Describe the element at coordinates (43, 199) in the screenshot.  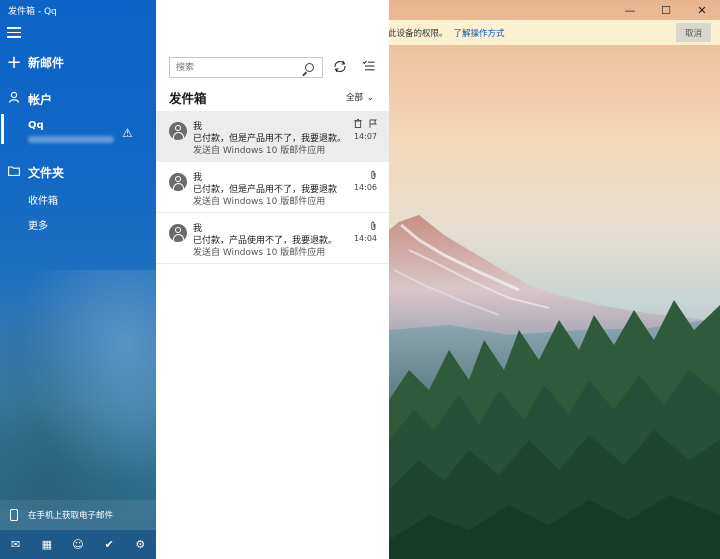
I see `folder-inbox: 收件箱` at that location.